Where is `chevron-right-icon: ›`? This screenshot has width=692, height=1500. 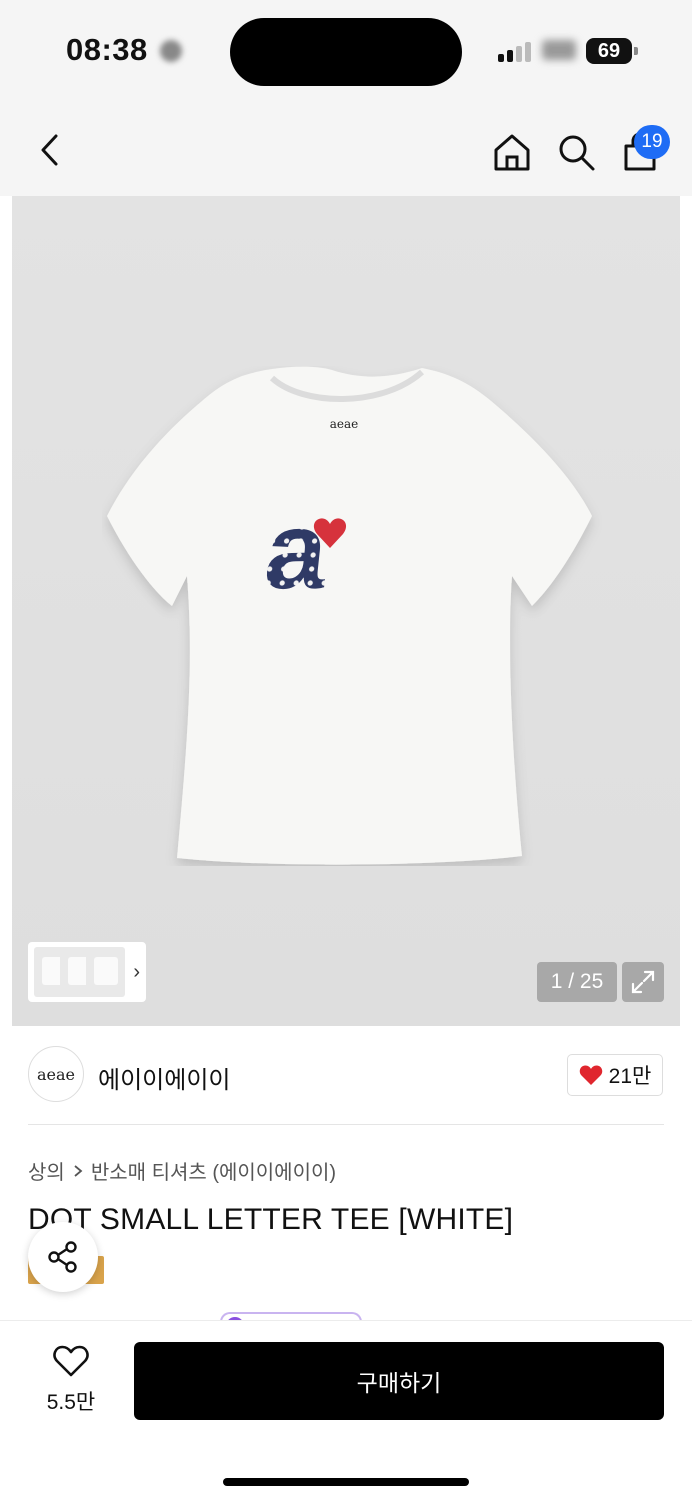
chevron-right-icon: › is located at coordinates (137, 971).